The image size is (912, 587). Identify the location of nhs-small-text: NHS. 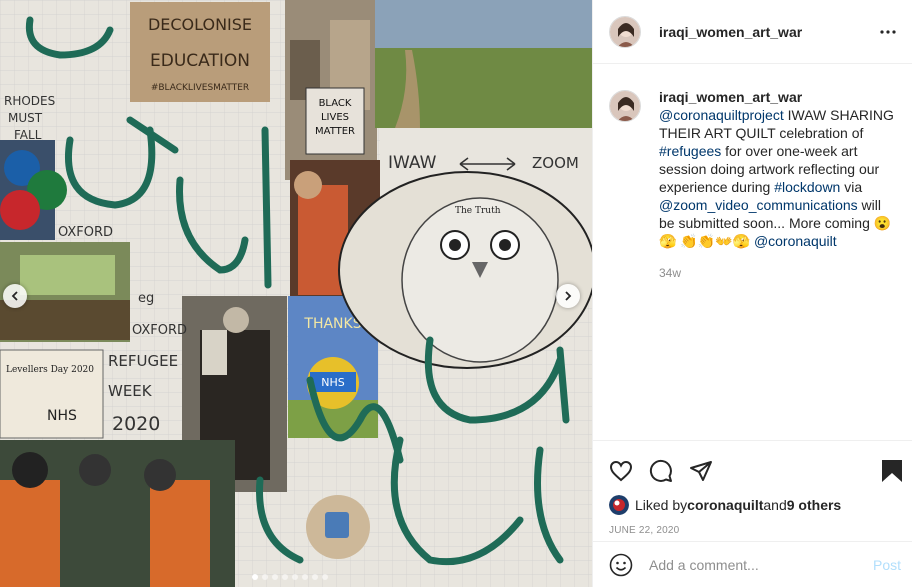
(62, 416).